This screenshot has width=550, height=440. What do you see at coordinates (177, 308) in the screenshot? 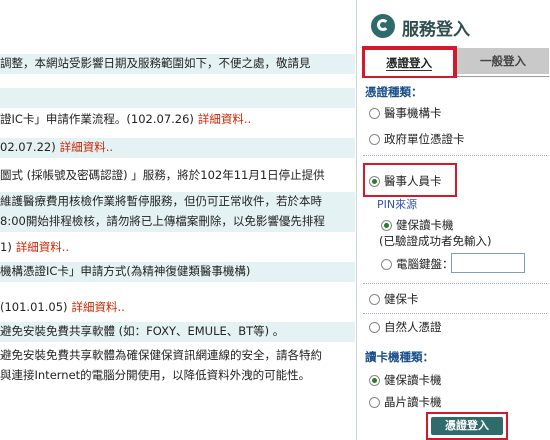
I see `announcement-item: (101.01.05) 詳細資料..` at bounding box center [177, 308].